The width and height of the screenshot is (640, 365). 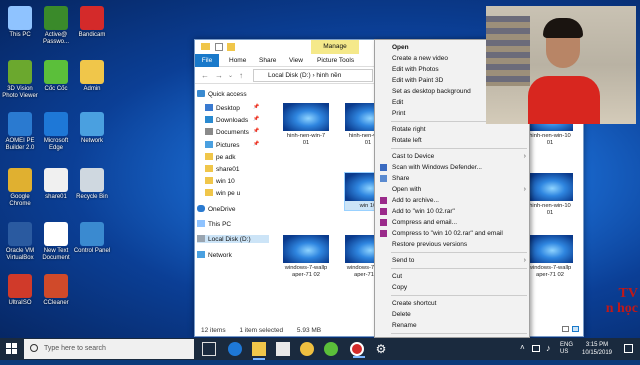 What do you see at coordinates (209, 349) in the screenshot?
I see `task-view-icon` at bounding box center [209, 349].